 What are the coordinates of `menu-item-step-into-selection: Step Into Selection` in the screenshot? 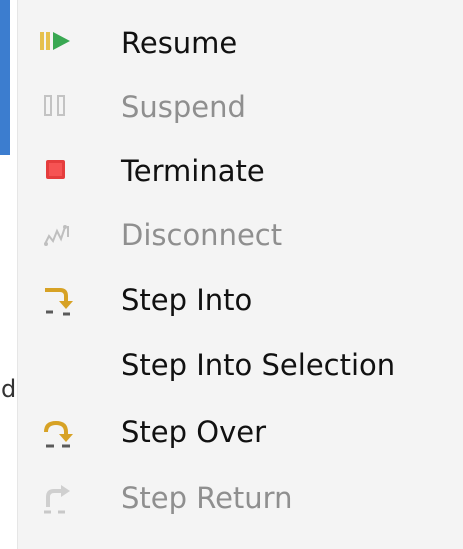 It's located at (240, 365).